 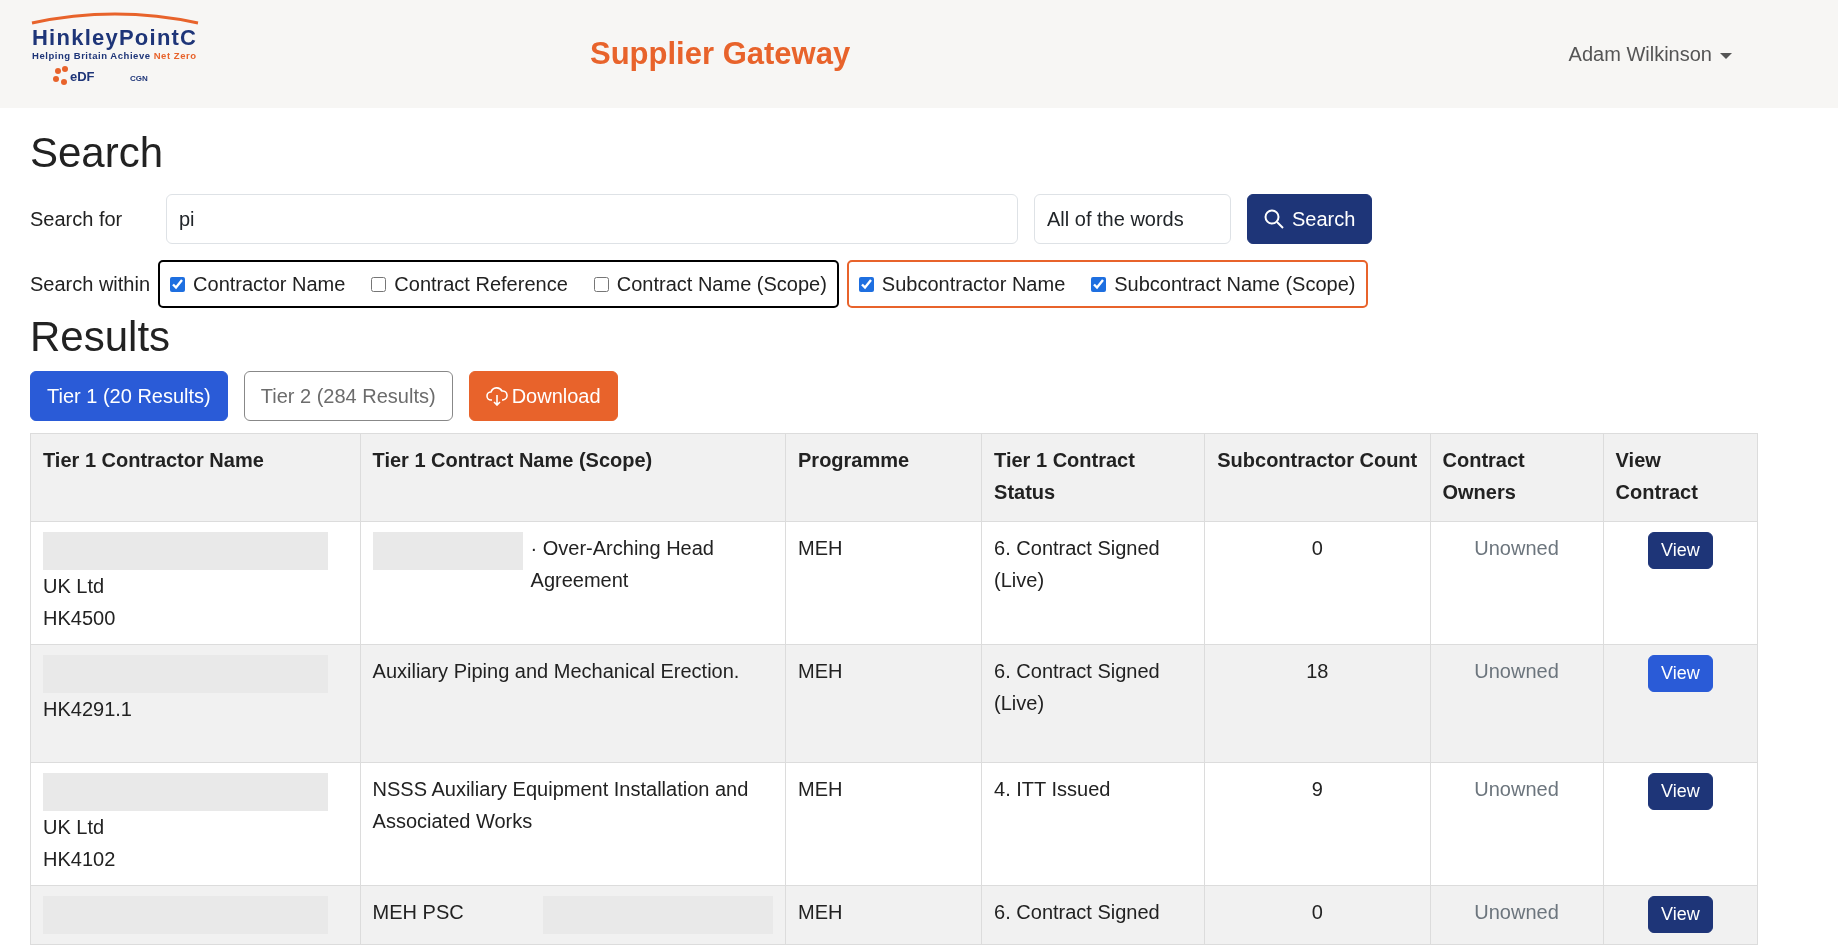 What do you see at coordinates (481, 284) in the screenshot?
I see `checkbox-label: Contract Reference` at bounding box center [481, 284].